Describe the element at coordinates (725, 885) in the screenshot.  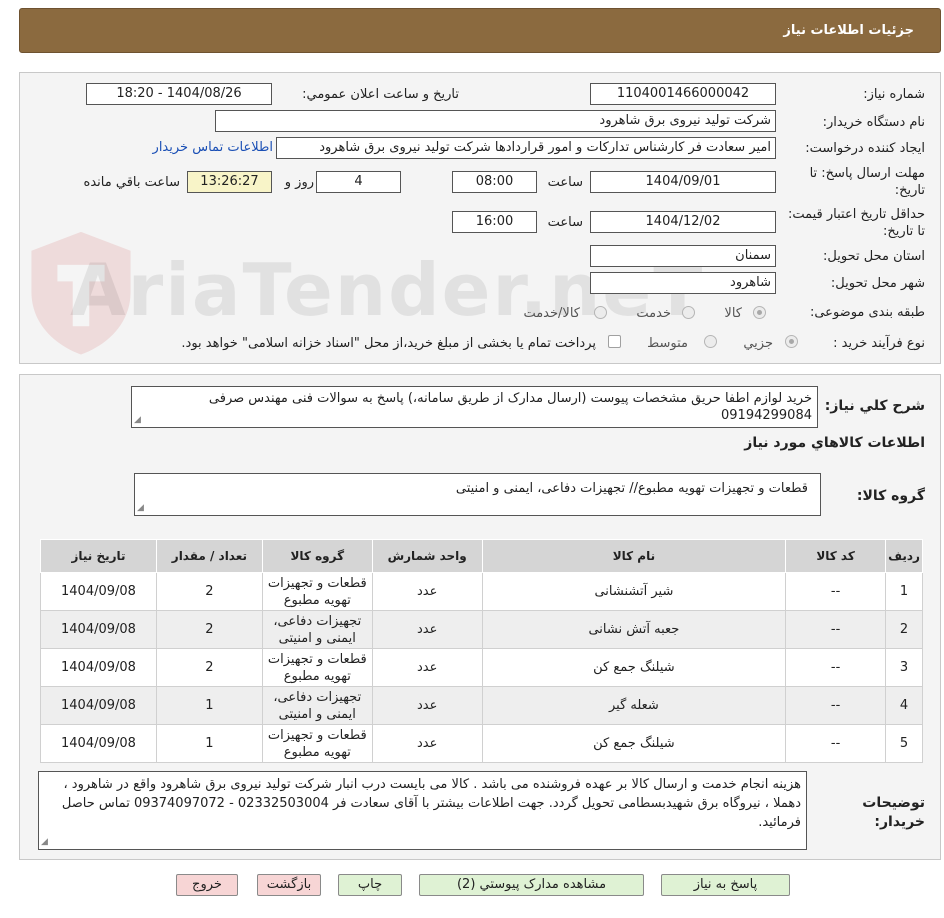
I see `reply-to-need-button: پاسخ به نیاز` at that location.